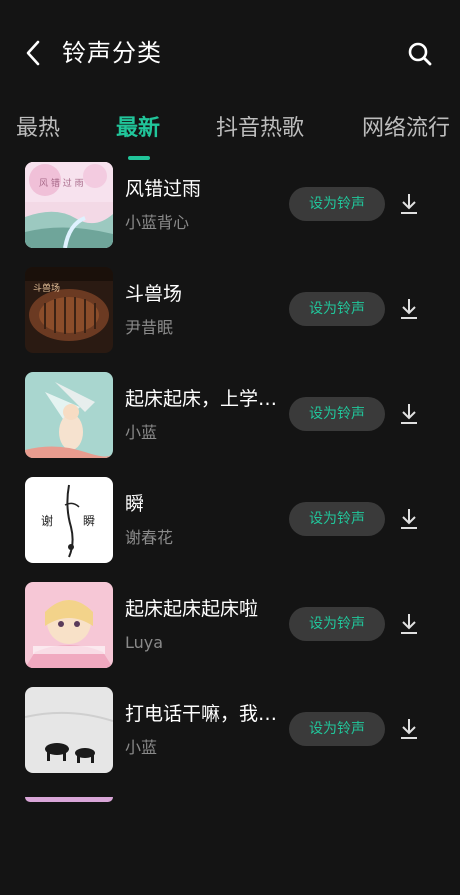 This screenshot has height=895, width=460. I want to click on song-title: 斗兽场, so click(154, 294).